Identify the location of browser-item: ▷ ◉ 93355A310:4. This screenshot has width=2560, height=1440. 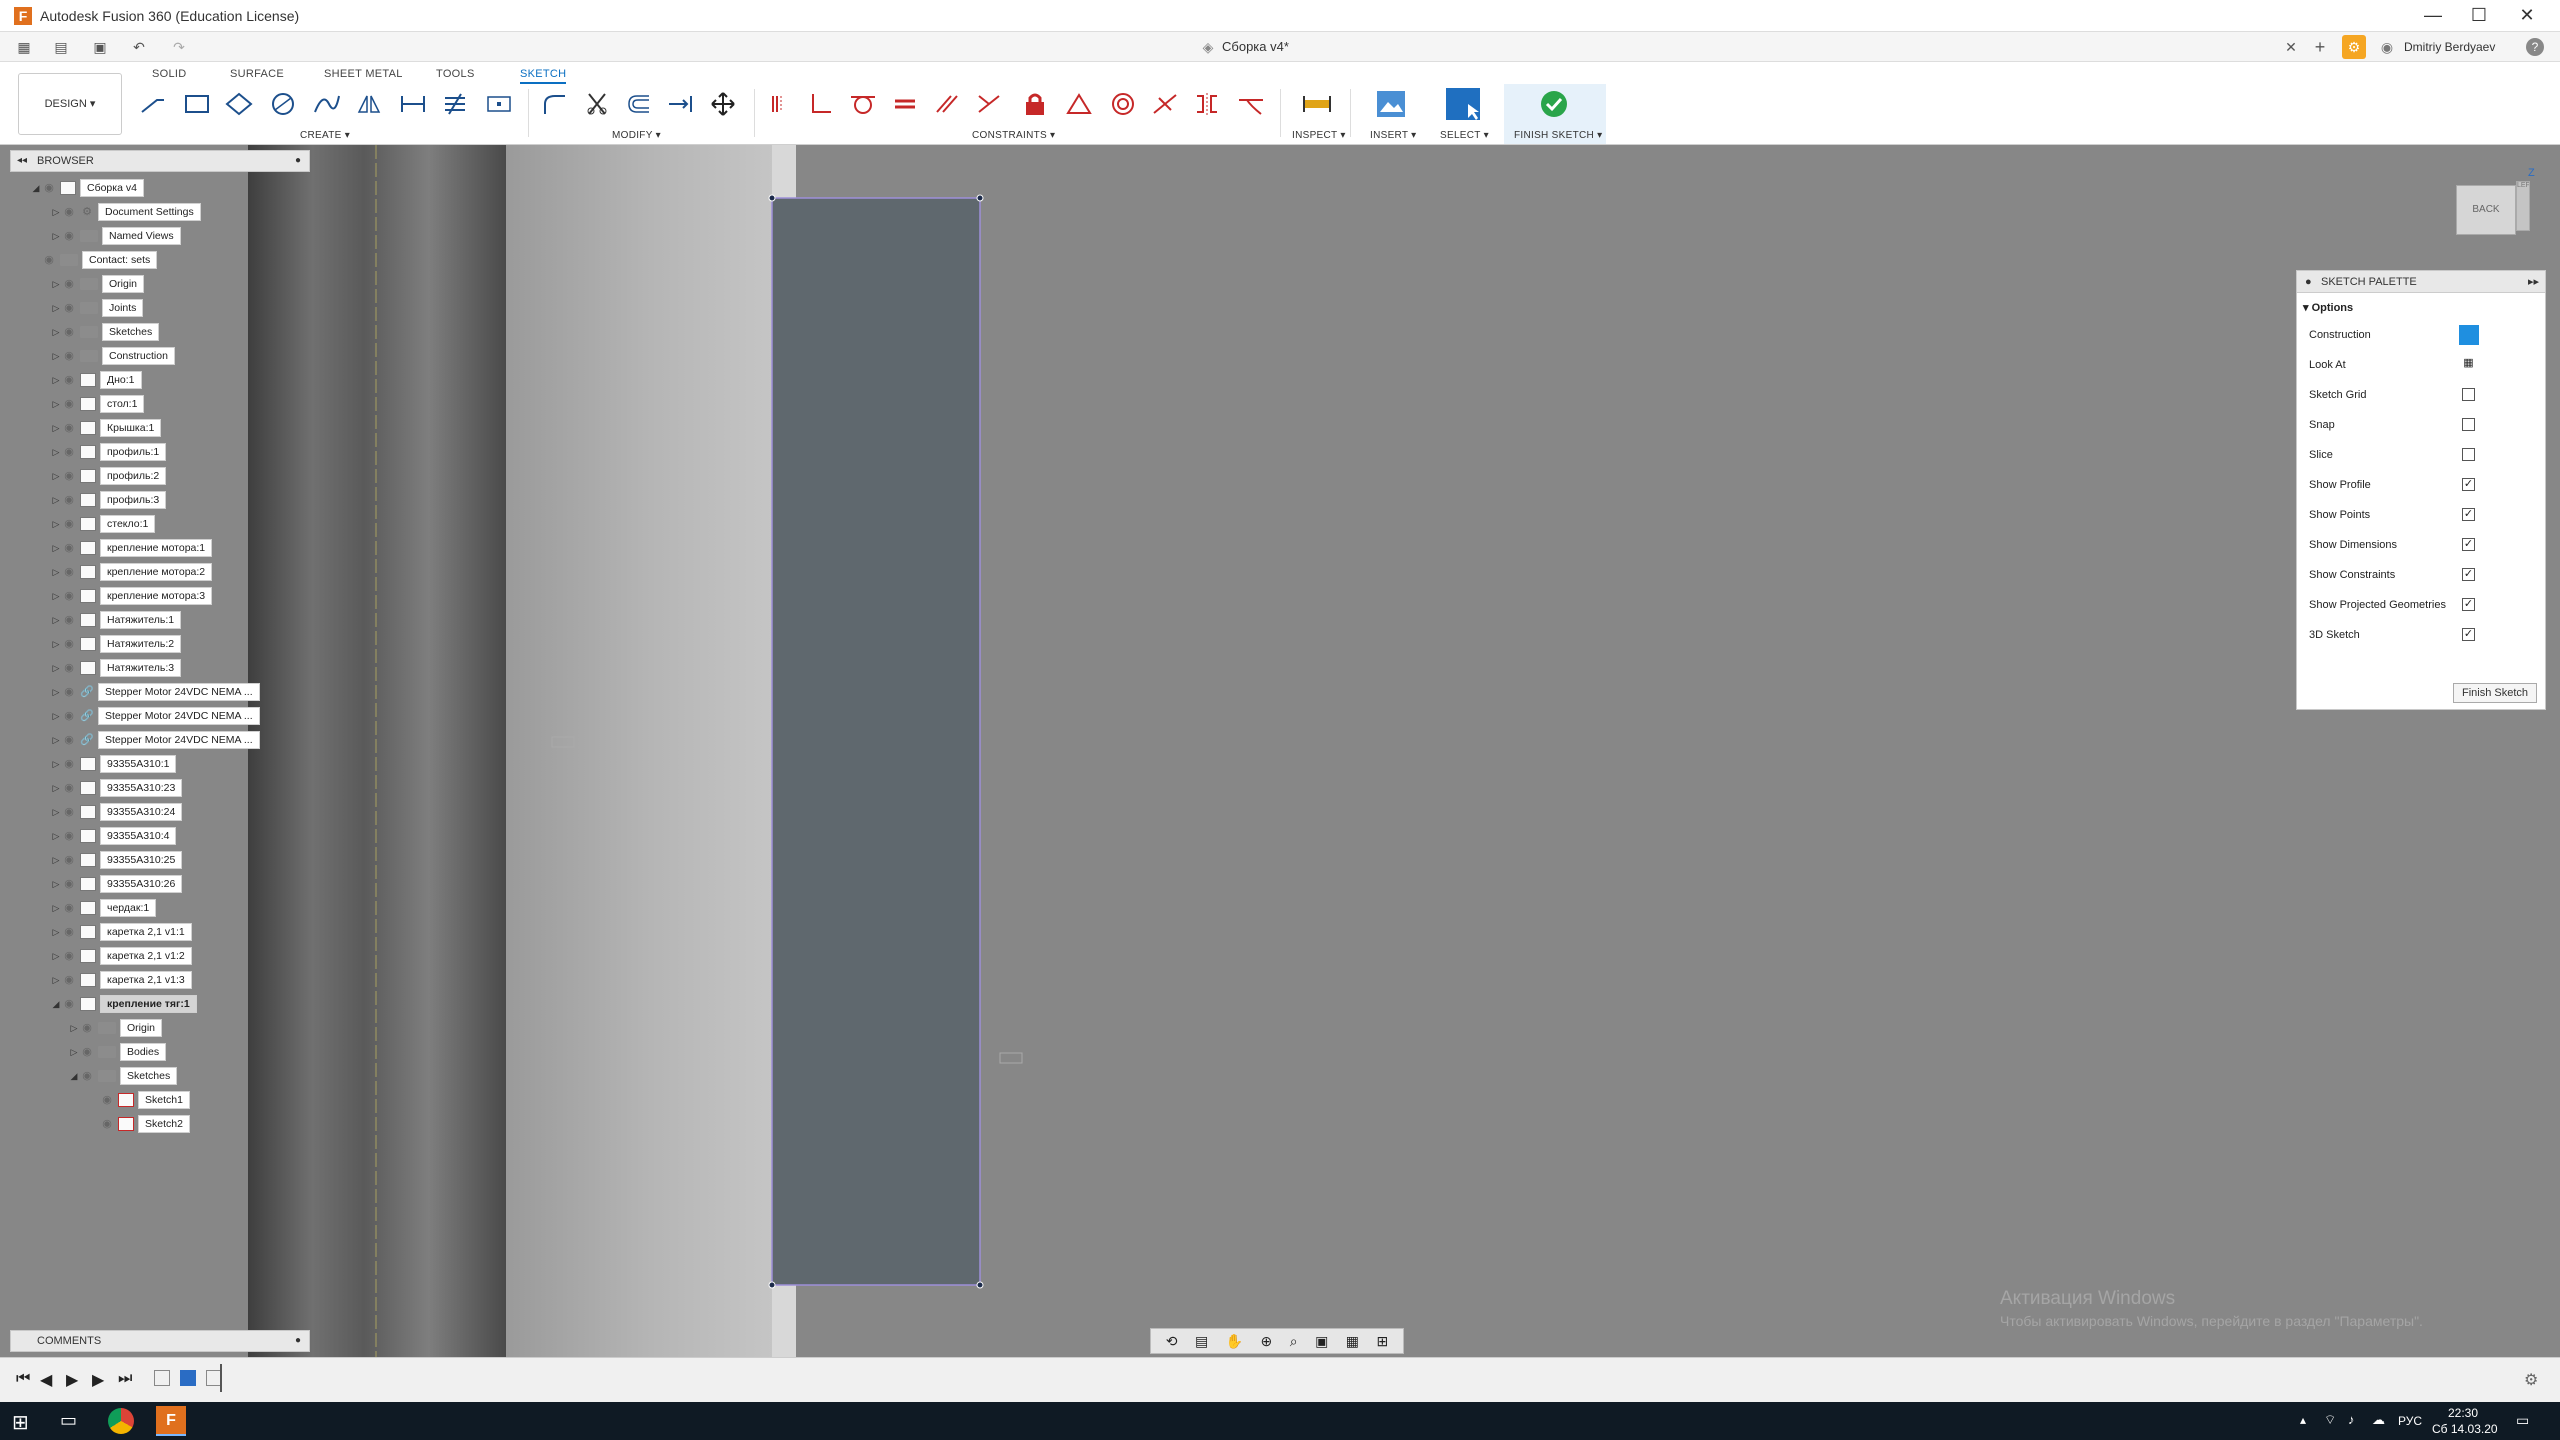
(113, 836).